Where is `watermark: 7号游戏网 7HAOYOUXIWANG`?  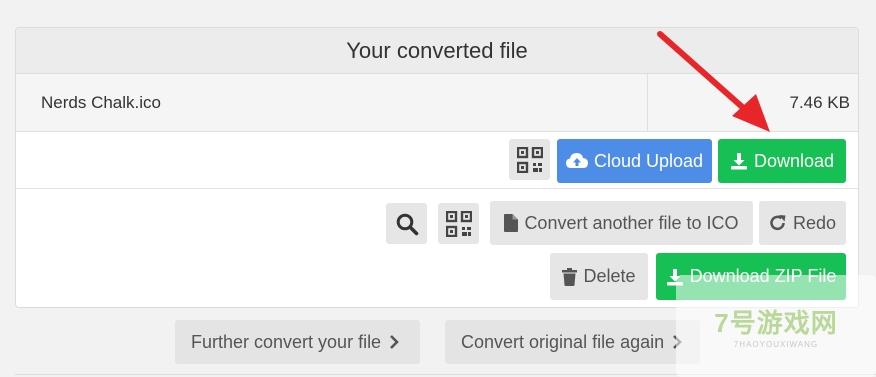 watermark: 7号游戏网 7HAOYOUXIWANG is located at coordinates (776, 326).